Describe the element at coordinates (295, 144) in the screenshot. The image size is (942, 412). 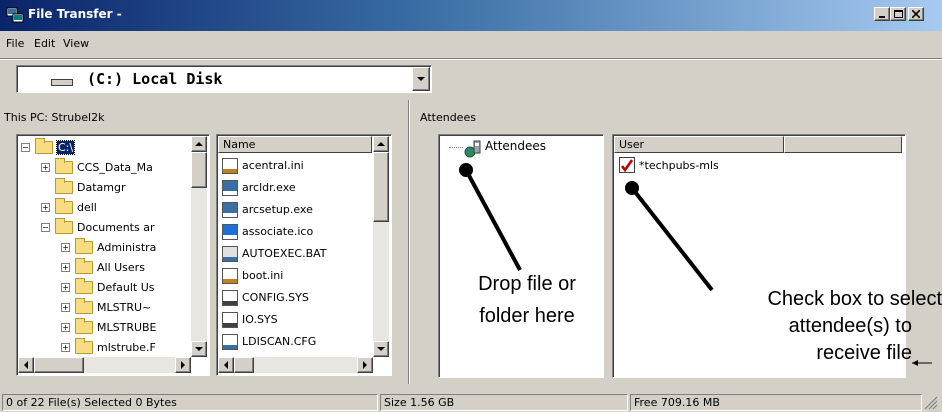
I see `column-header-name: Name` at that location.